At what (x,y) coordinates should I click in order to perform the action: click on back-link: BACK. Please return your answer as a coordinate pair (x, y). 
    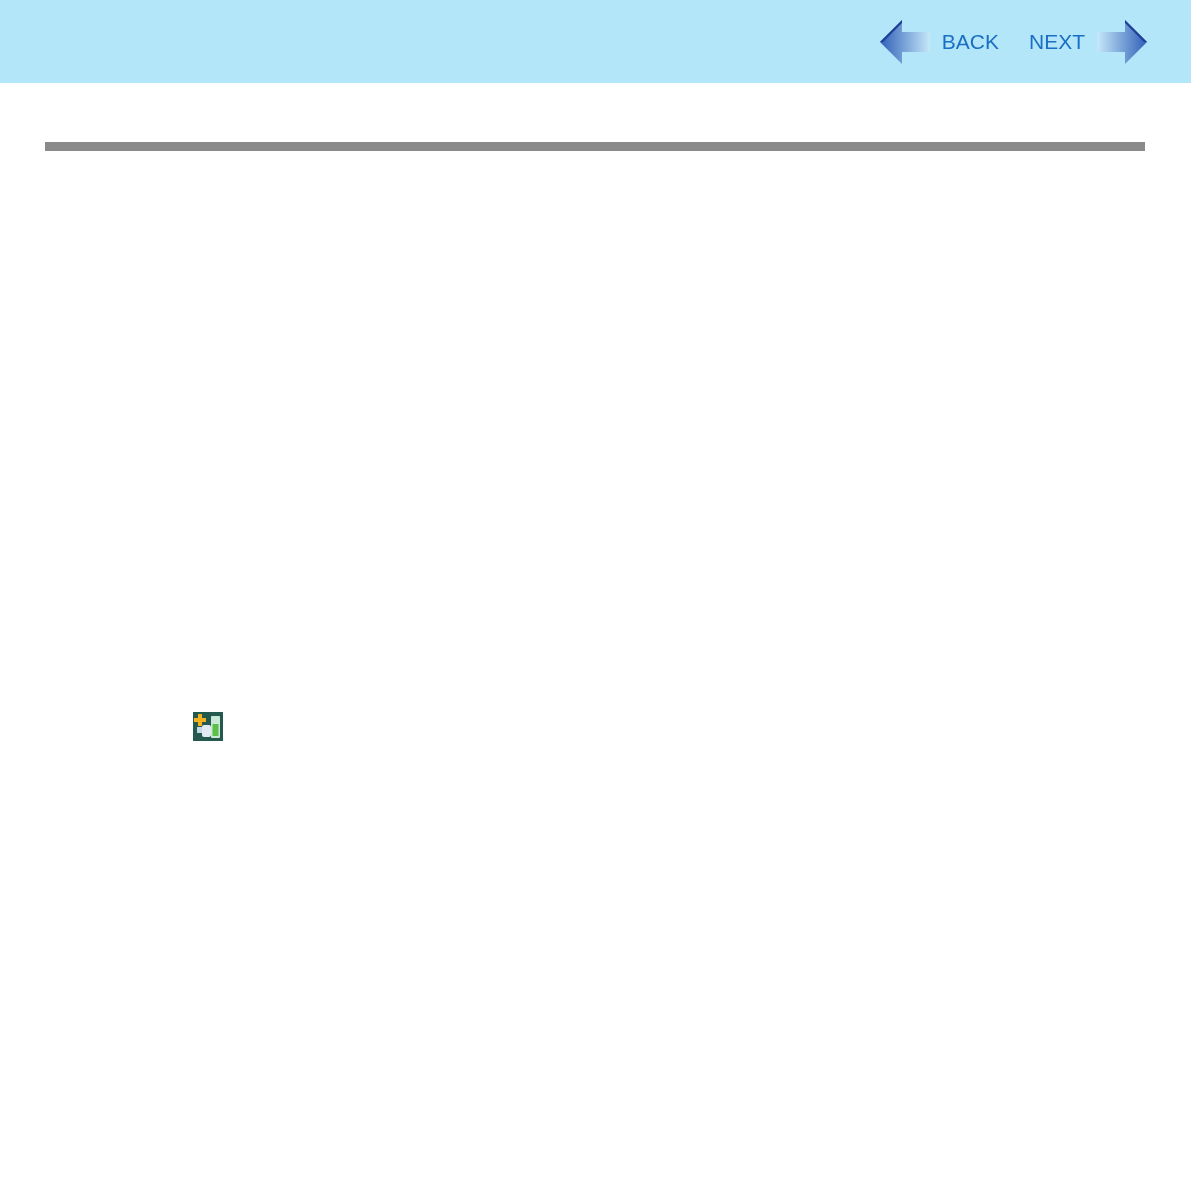
    Looking at the image, I should click on (939, 41).